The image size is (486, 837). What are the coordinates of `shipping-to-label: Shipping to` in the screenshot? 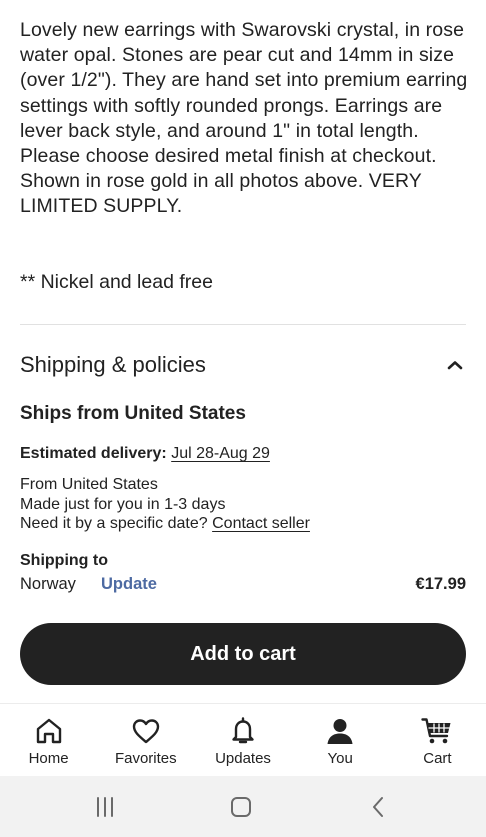 It's located at (64, 560).